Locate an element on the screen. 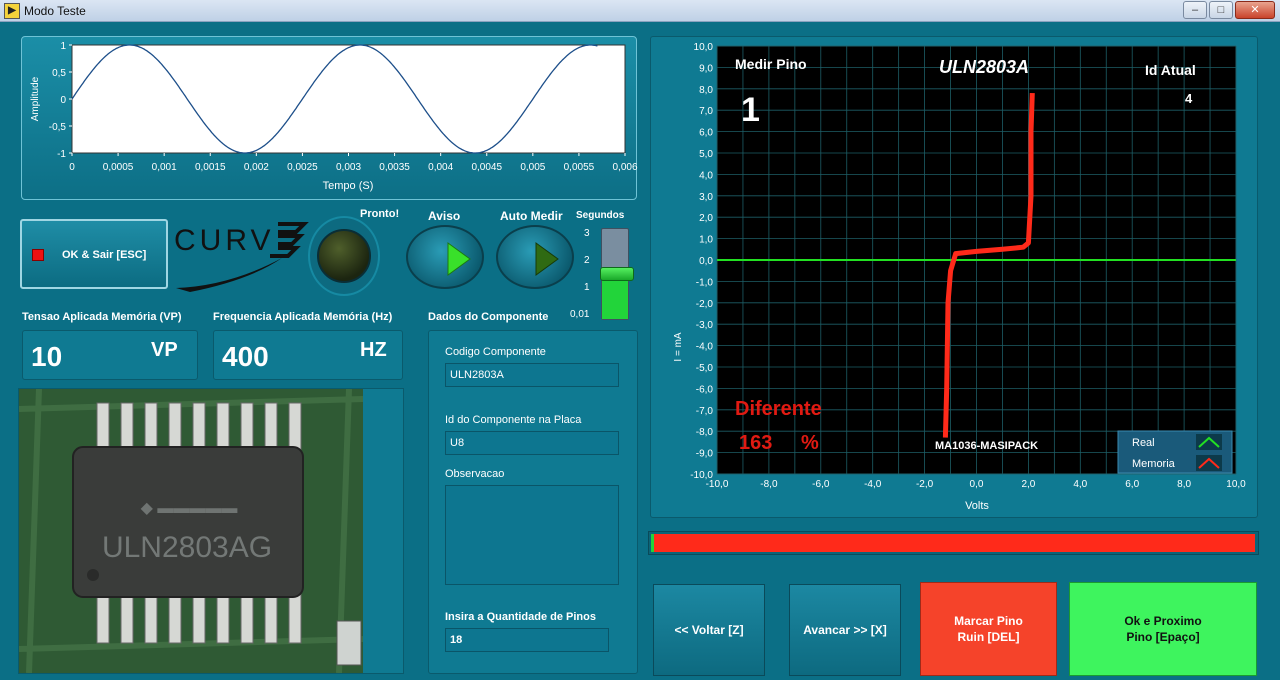  curve-y-tick: -3,0 is located at coordinates (705, 325).